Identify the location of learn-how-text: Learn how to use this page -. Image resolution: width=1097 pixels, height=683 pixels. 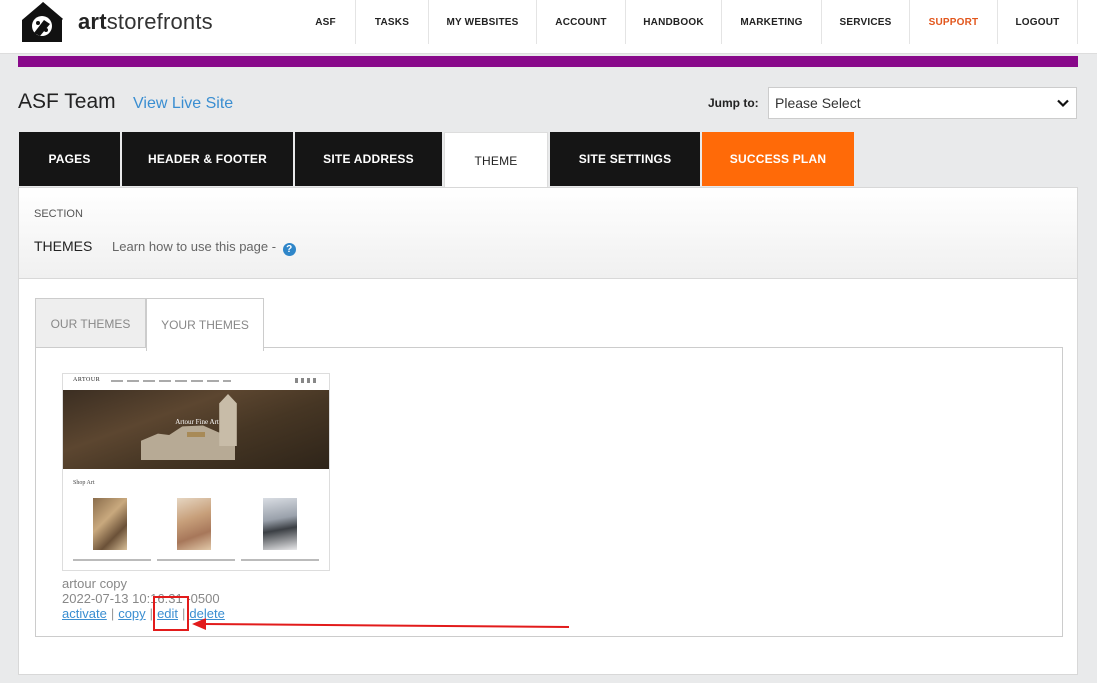
(194, 246).